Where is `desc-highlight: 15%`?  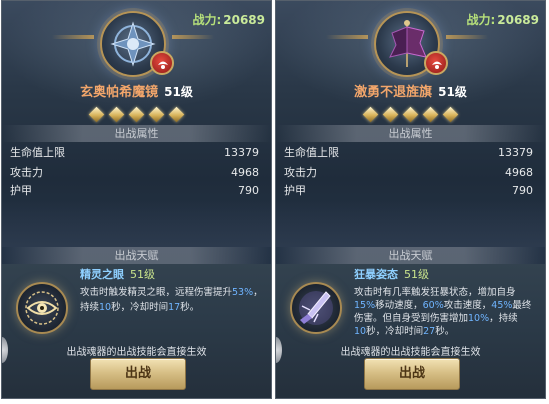 desc-highlight: 15% is located at coordinates (365, 305).